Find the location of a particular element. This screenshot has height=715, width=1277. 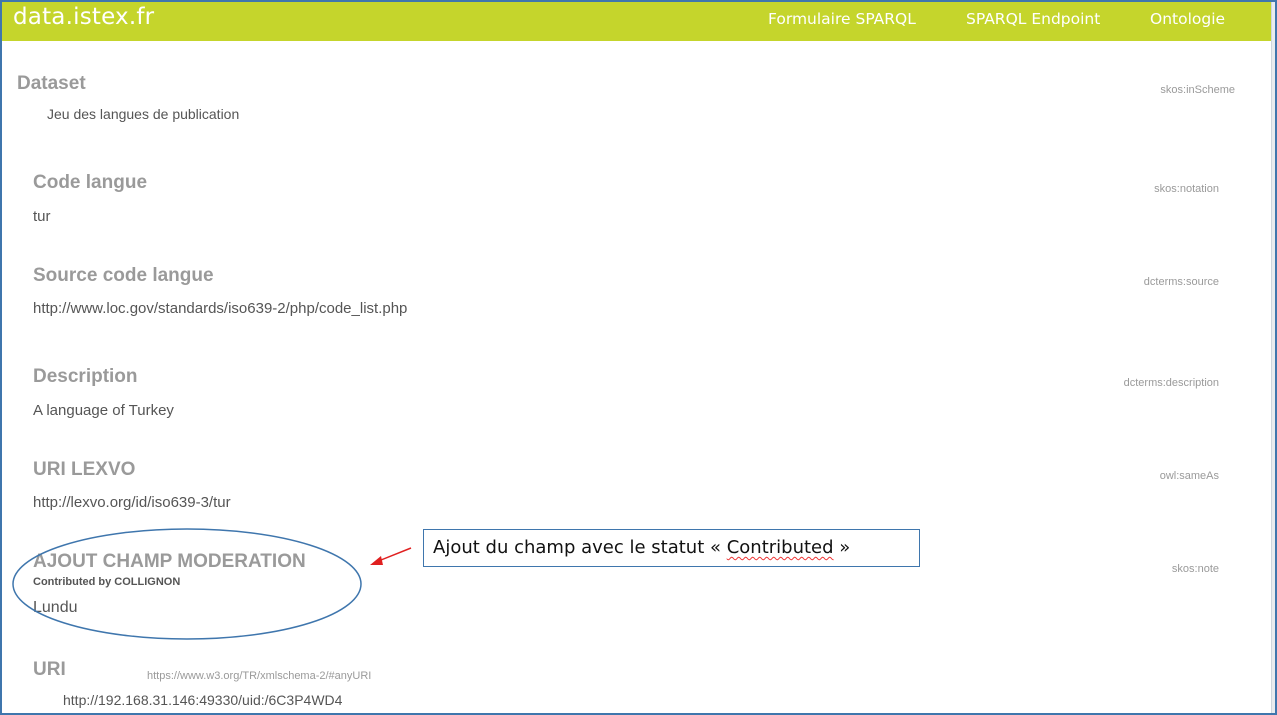

field-value-uri-lexvo: http://lexvo.org/id/iso639-3/tur is located at coordinates (132, 502).